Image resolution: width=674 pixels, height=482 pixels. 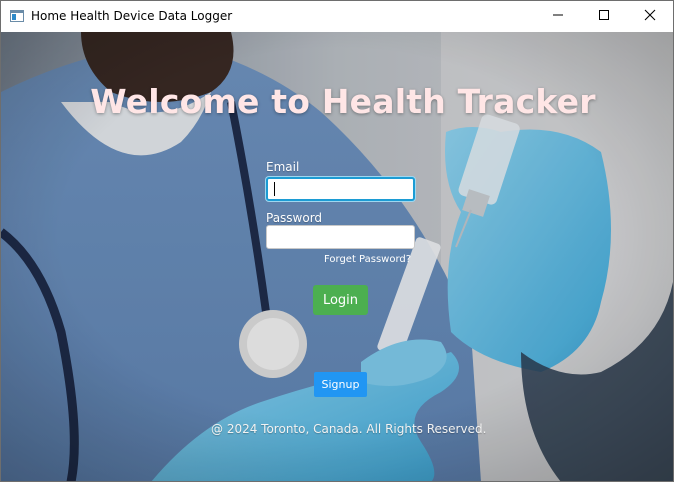 I want to click on maximize-icon, so click(x=604, y=17).